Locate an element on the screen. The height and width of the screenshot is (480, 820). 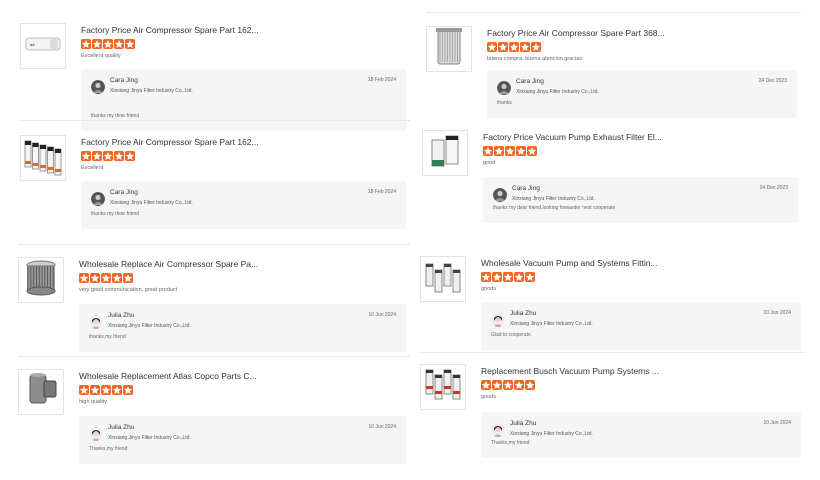
reply-text: thanks my dear friend is located at coordinates (115, 116).